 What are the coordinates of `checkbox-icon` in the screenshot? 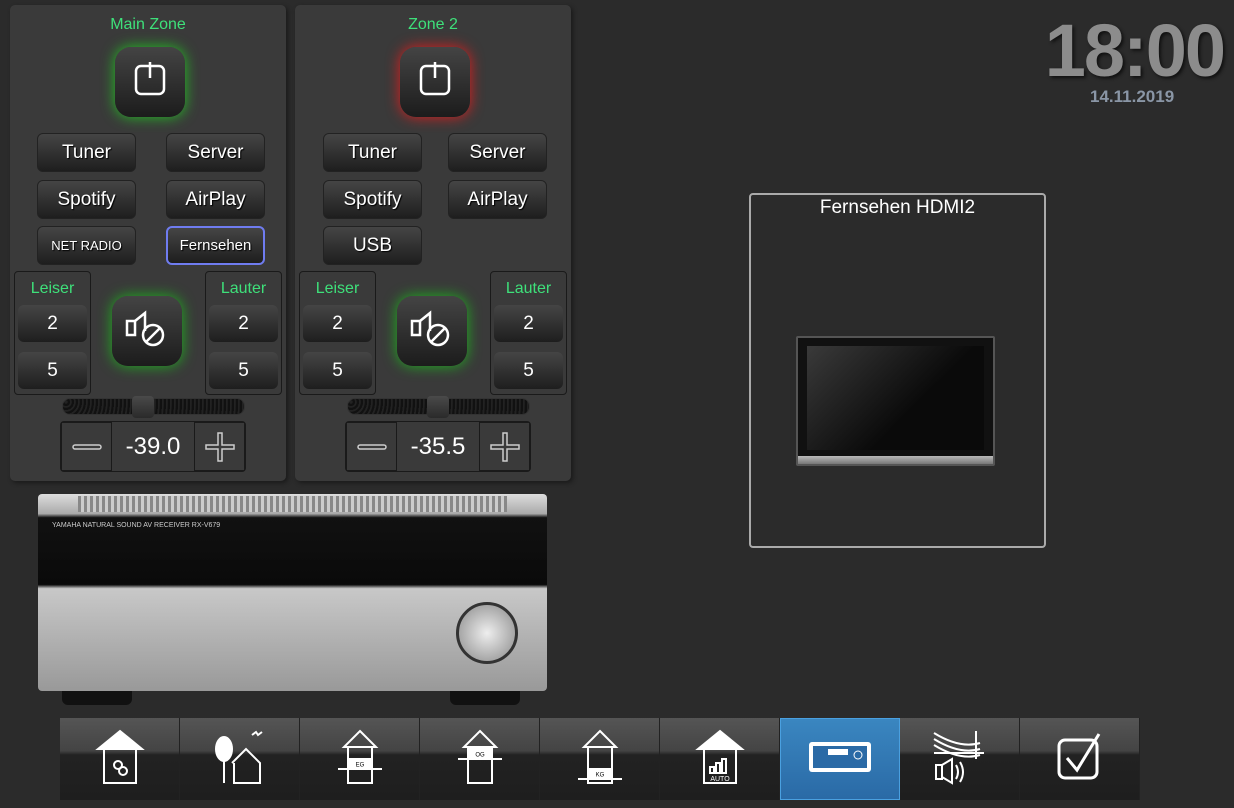 It's located at (1080, 759).